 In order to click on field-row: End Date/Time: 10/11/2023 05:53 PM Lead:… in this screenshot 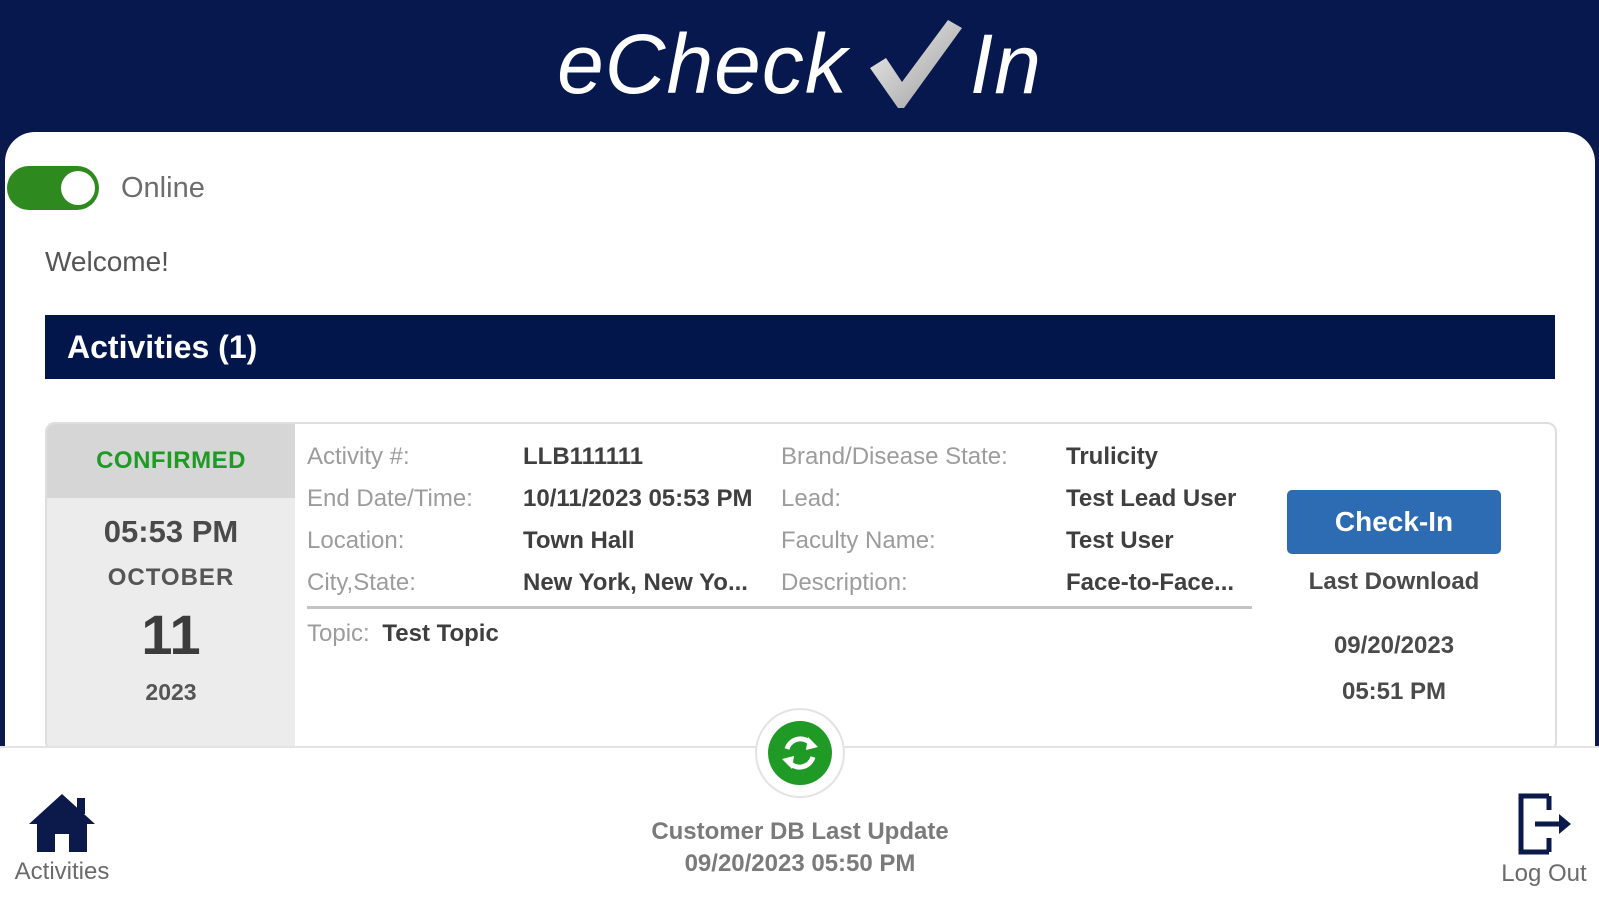, I will do `click(786, 499)`.